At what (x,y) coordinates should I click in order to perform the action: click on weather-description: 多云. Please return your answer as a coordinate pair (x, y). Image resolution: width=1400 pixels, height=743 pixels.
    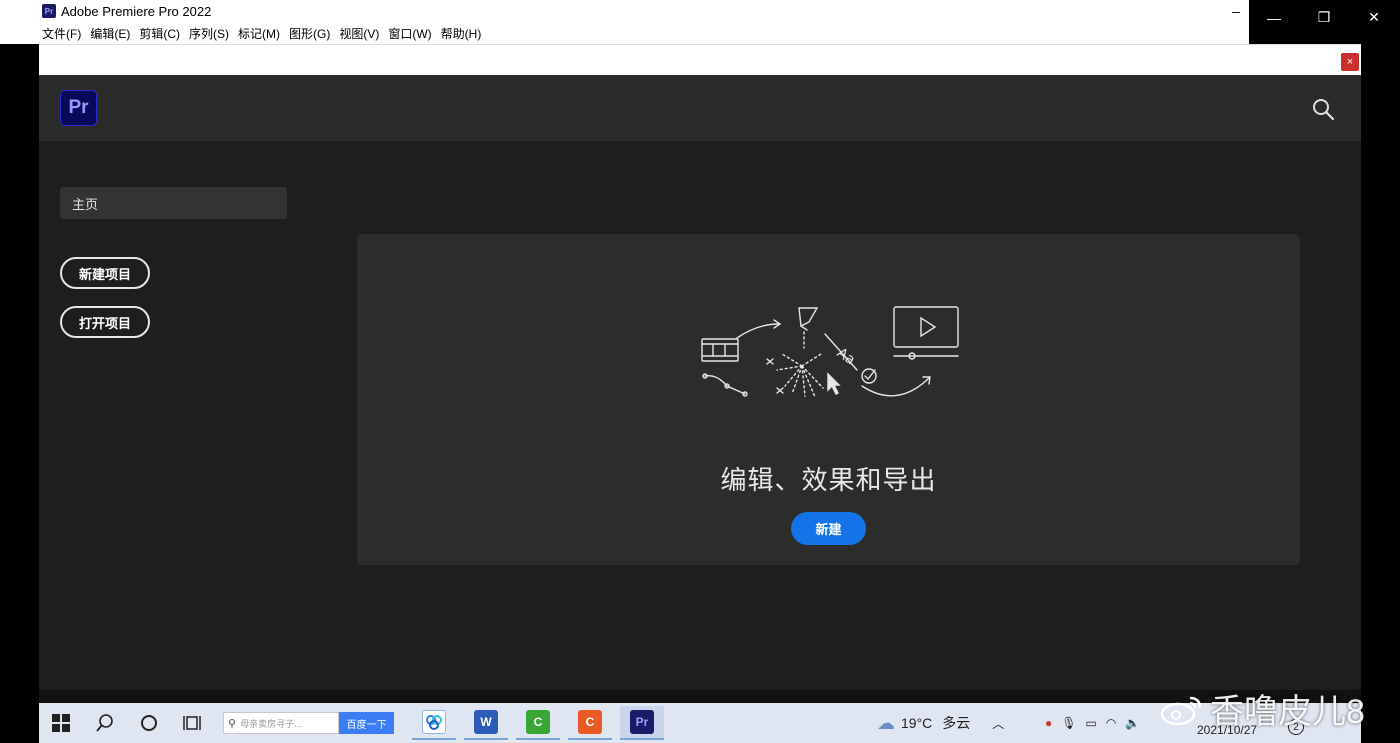
    Looking at the image, I should click on (956, 723).